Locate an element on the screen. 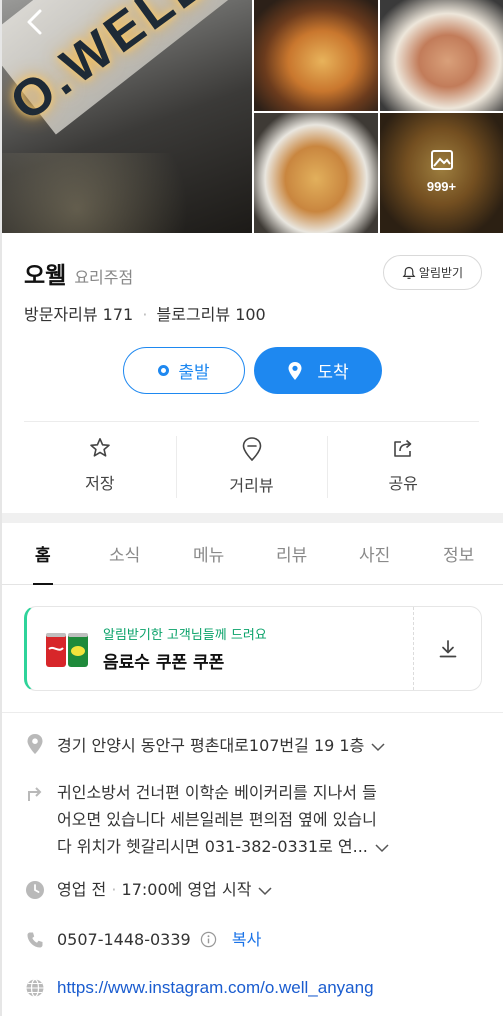 Image resolution: width=503 pixels, height=1016 pixels. depart-button: 출발 is located at coordinates (184, 370).